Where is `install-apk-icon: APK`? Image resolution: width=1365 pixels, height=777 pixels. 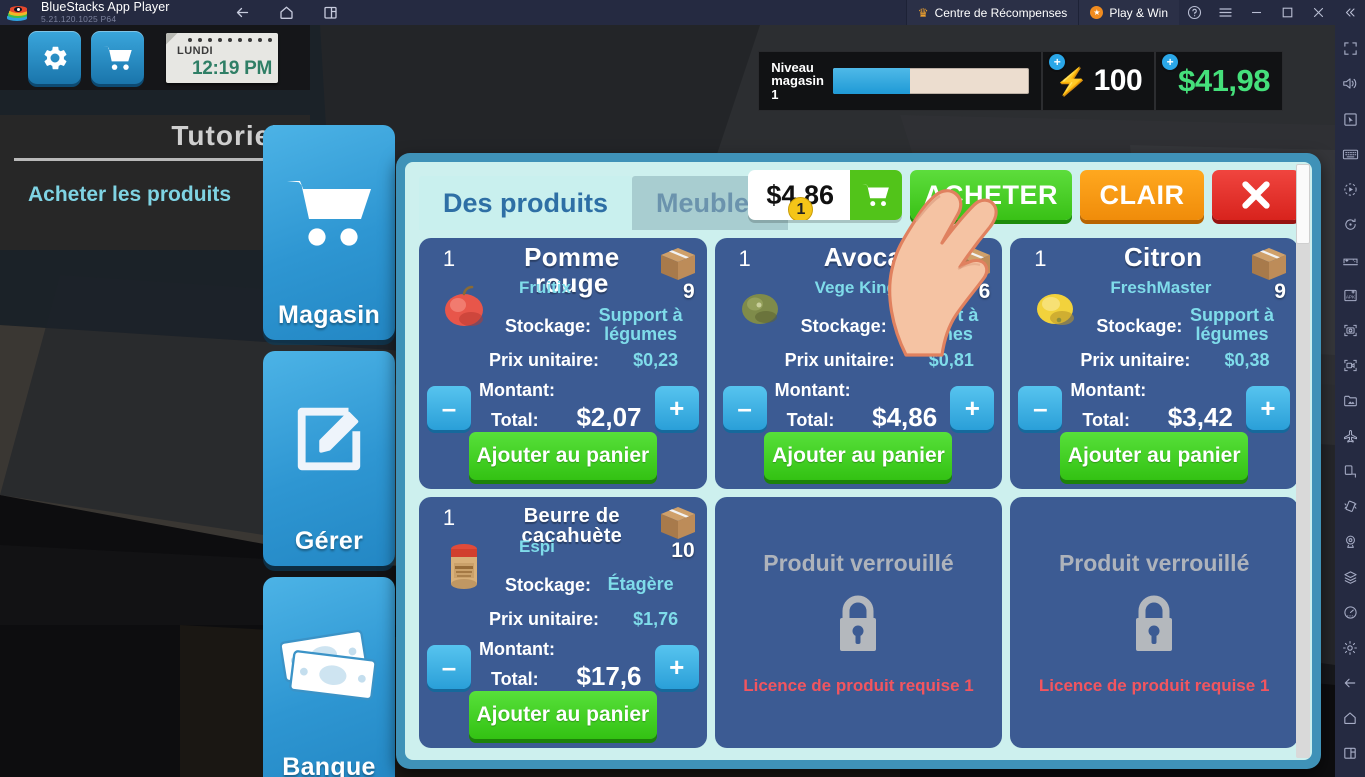
install-apk-icon: APK is located at coordinates (1350, 295).